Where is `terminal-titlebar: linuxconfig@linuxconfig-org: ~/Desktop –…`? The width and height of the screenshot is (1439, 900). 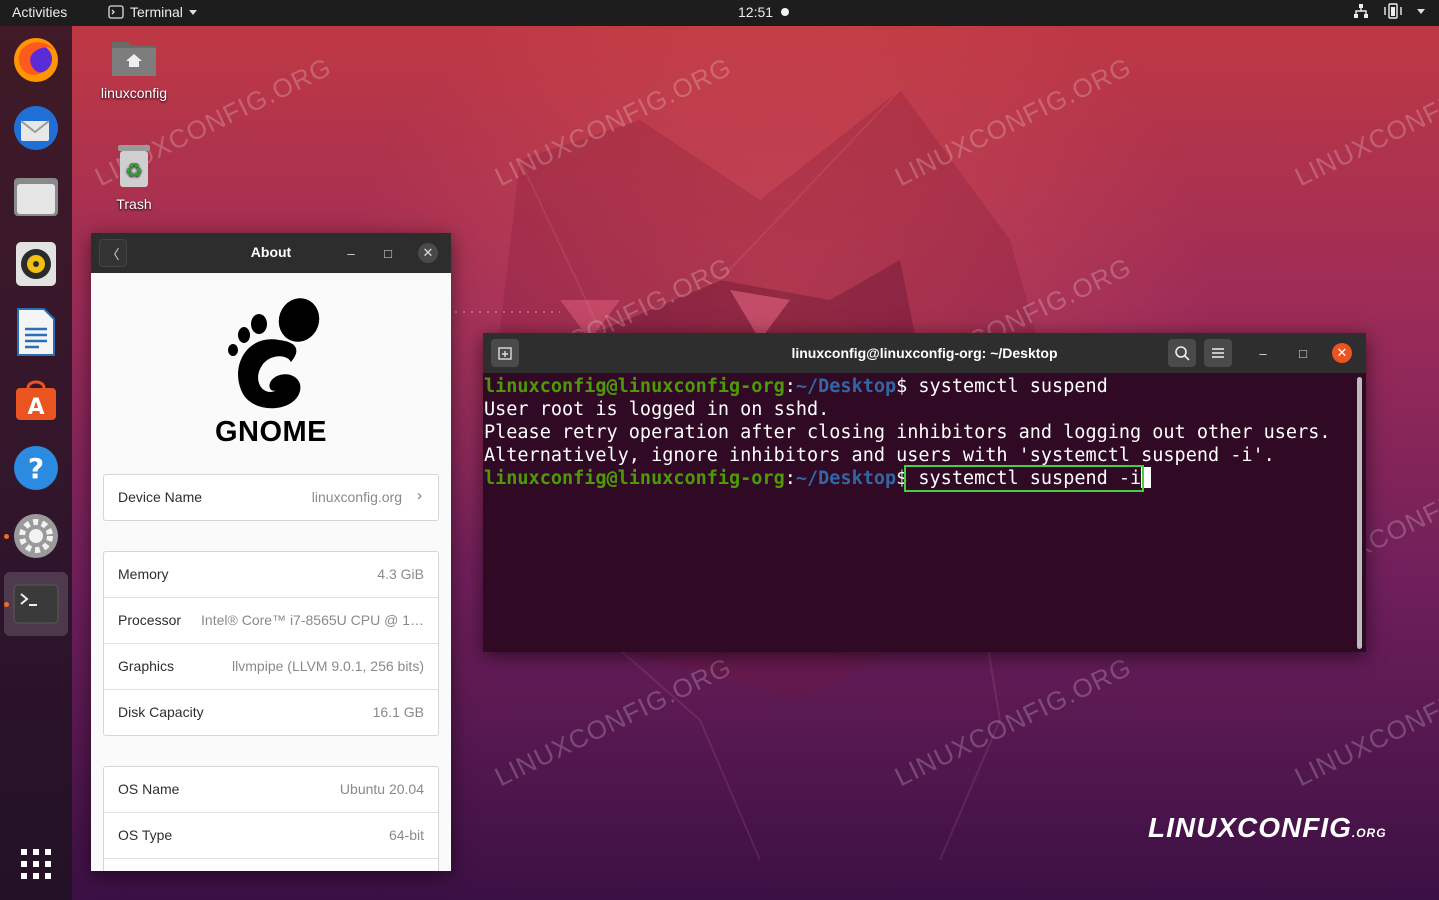
terminal-titlebar: linuxconfig@linuxconfig-org: ~/Desktop –… is located at coordinates (924, 353).